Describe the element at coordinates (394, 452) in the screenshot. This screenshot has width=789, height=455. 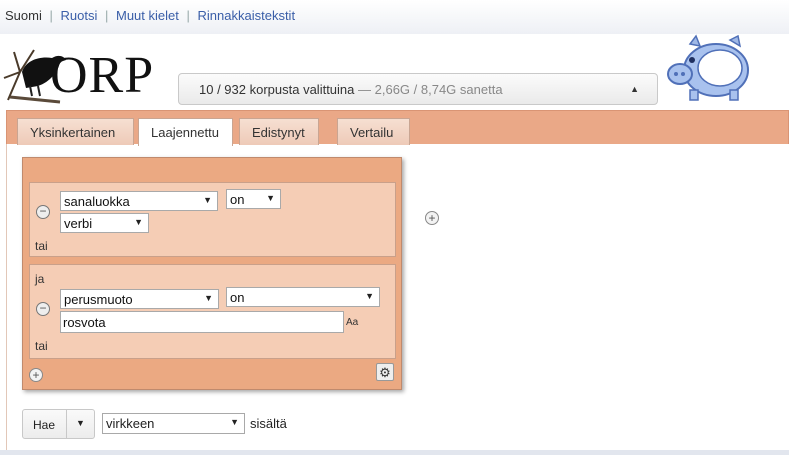
I see `footer-strip` at that location.